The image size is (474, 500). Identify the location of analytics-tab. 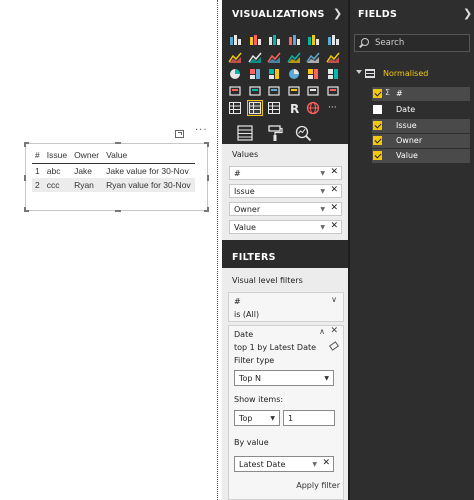
(303, 133).